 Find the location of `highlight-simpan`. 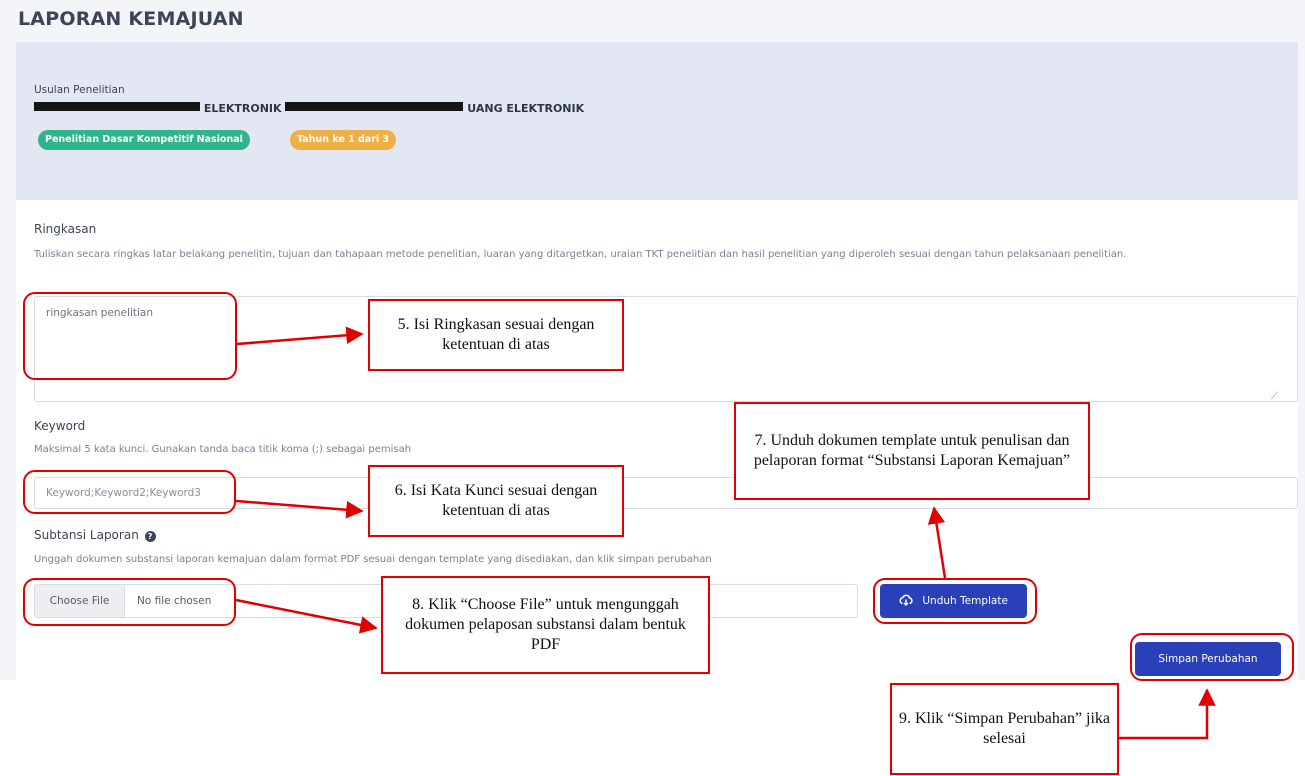

highlight-simpan is located at coordinates (1212, 657).